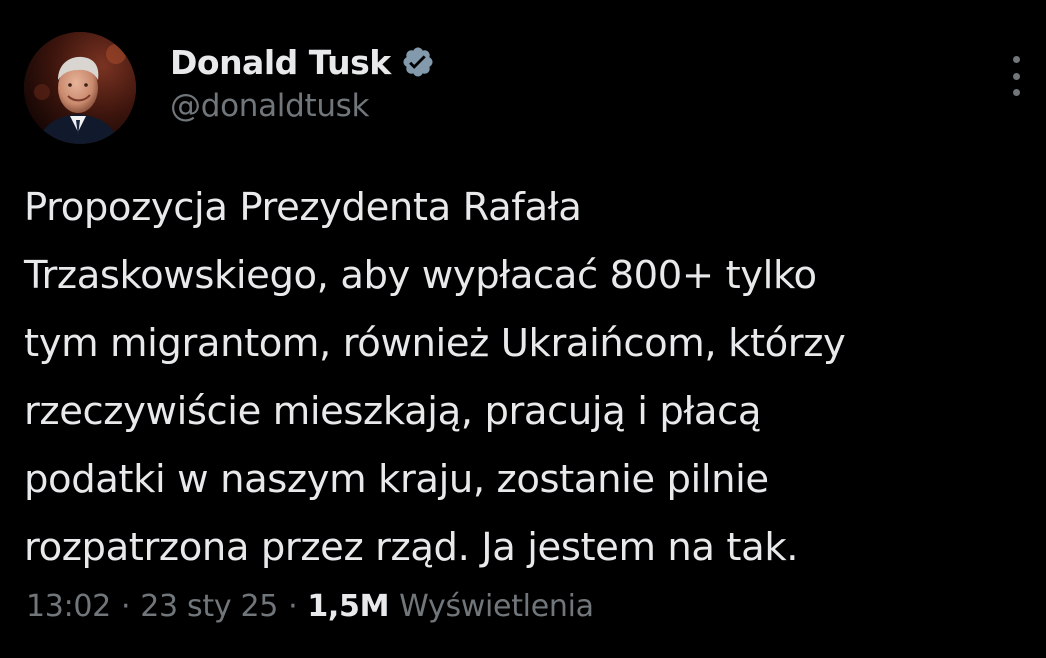 Image resolution: width=1046 pixels, height=658 pixels. Describe the element at coordinates (435, 343) in the screenshot. I see `tweet-text-line: tym migrantom, również Ukraińcom, którzy` at that location.